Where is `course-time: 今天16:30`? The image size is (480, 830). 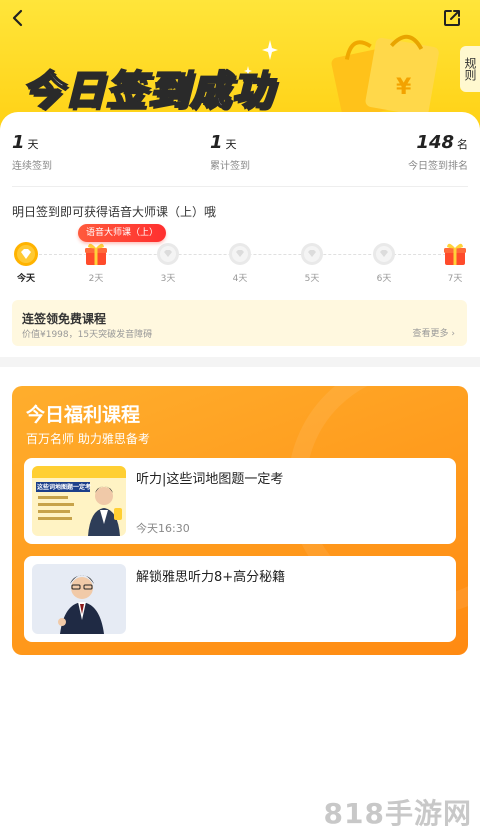 course-time: 今天16:30 is located at coordinates (163, 528).